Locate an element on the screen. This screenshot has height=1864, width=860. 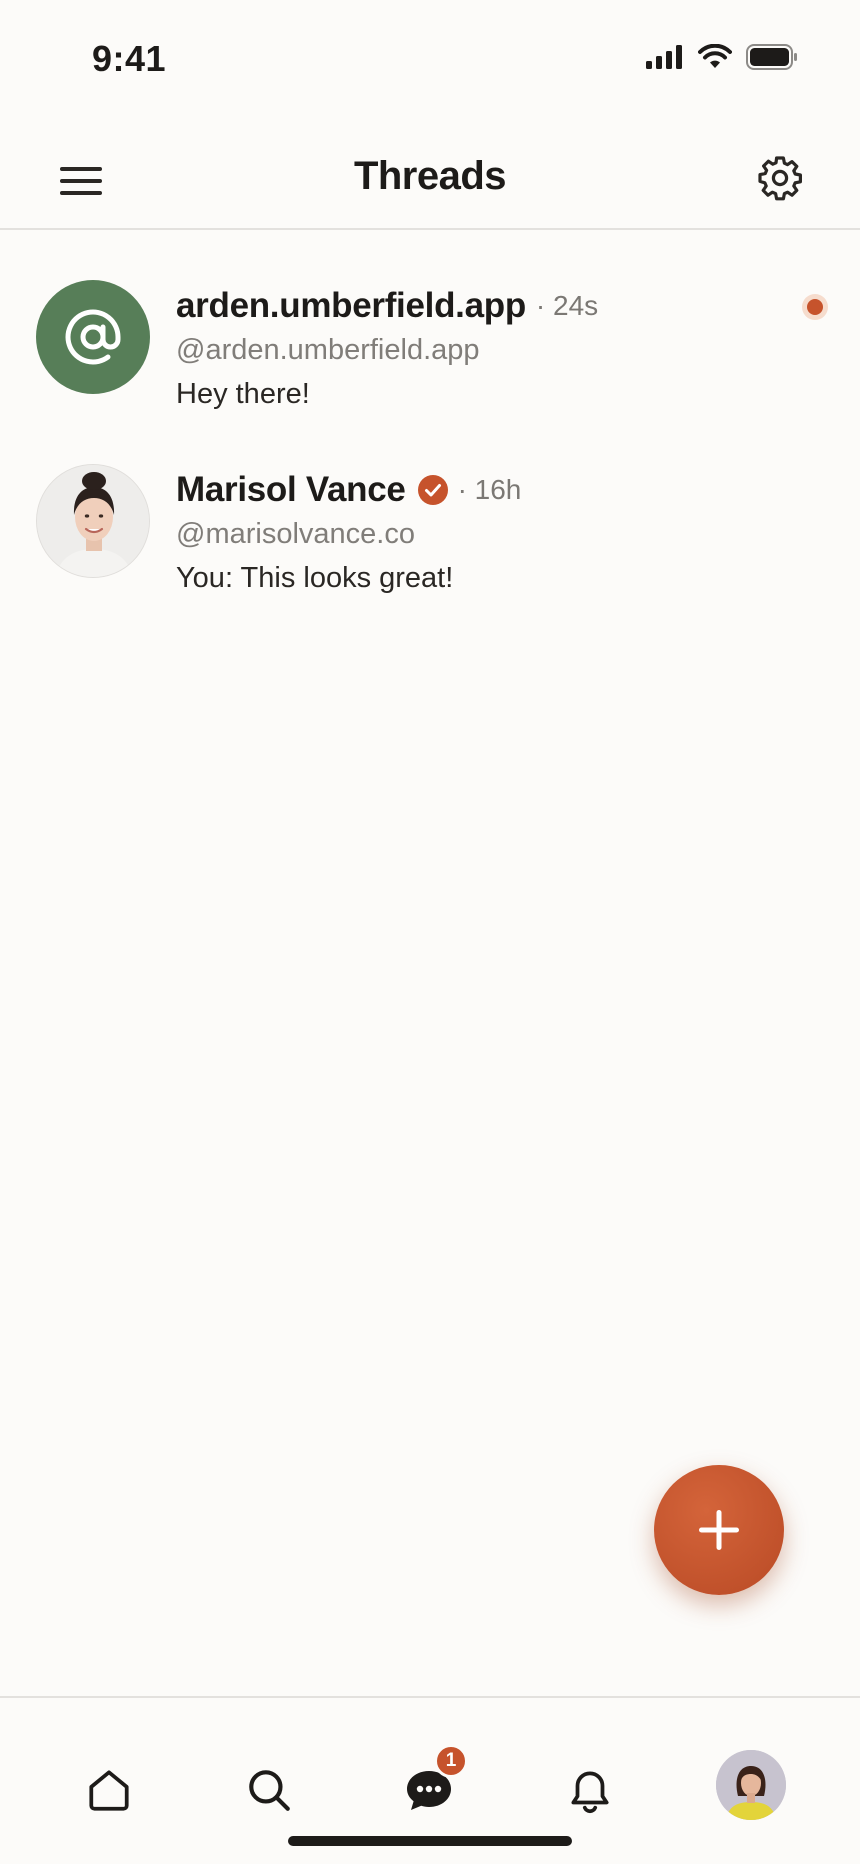
header: Threads is located at coordinates (430, 180).